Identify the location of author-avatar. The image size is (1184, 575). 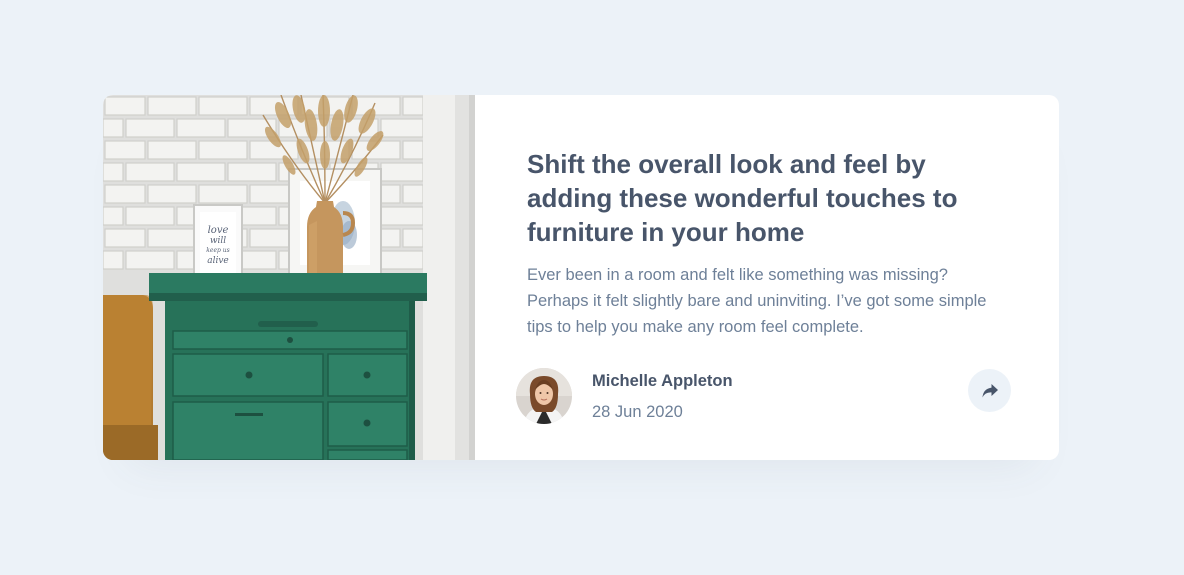
(544, 396).